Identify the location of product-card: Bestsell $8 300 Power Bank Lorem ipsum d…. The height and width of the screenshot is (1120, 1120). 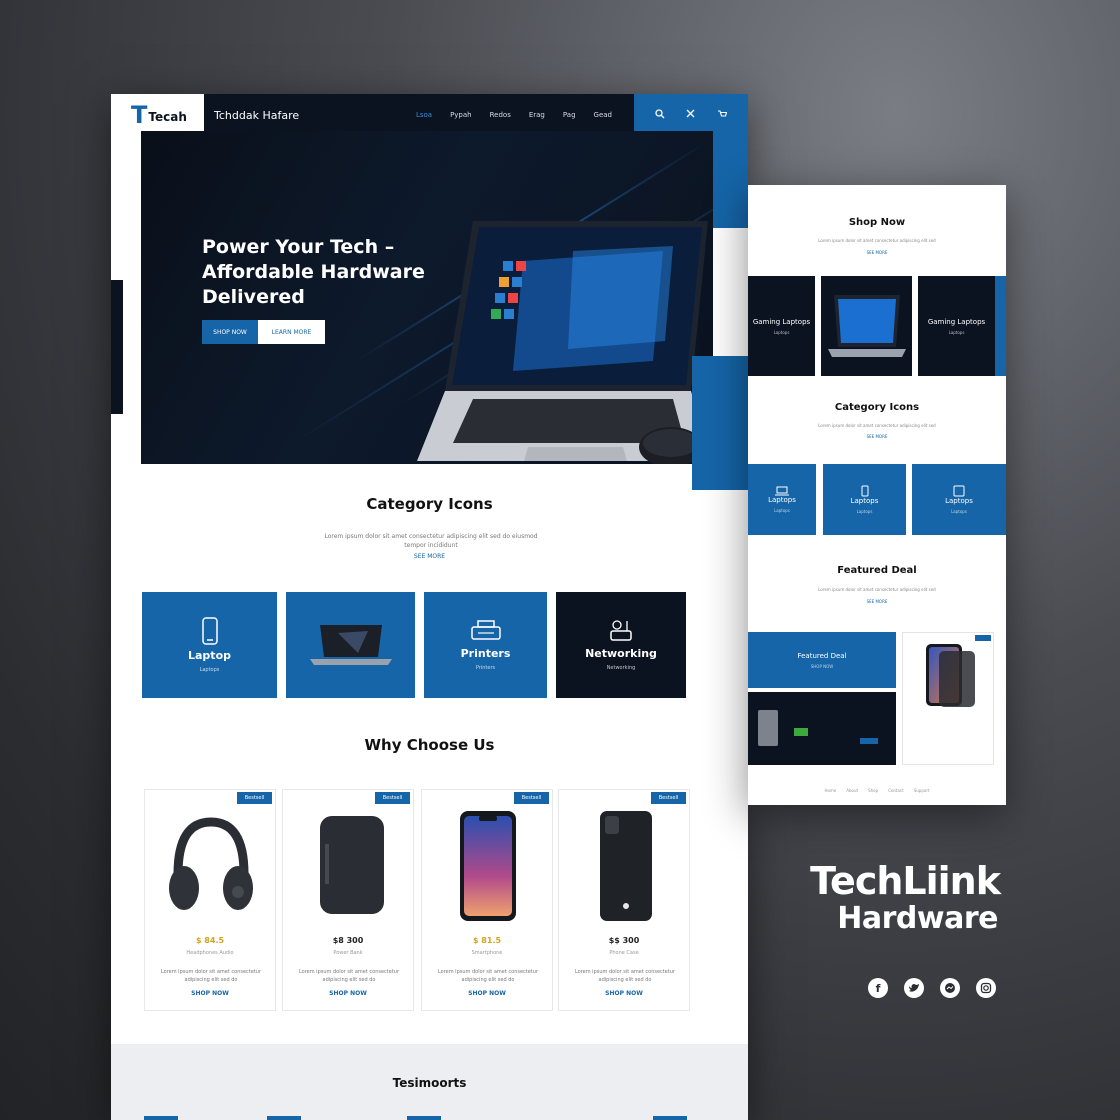
(348, 900).